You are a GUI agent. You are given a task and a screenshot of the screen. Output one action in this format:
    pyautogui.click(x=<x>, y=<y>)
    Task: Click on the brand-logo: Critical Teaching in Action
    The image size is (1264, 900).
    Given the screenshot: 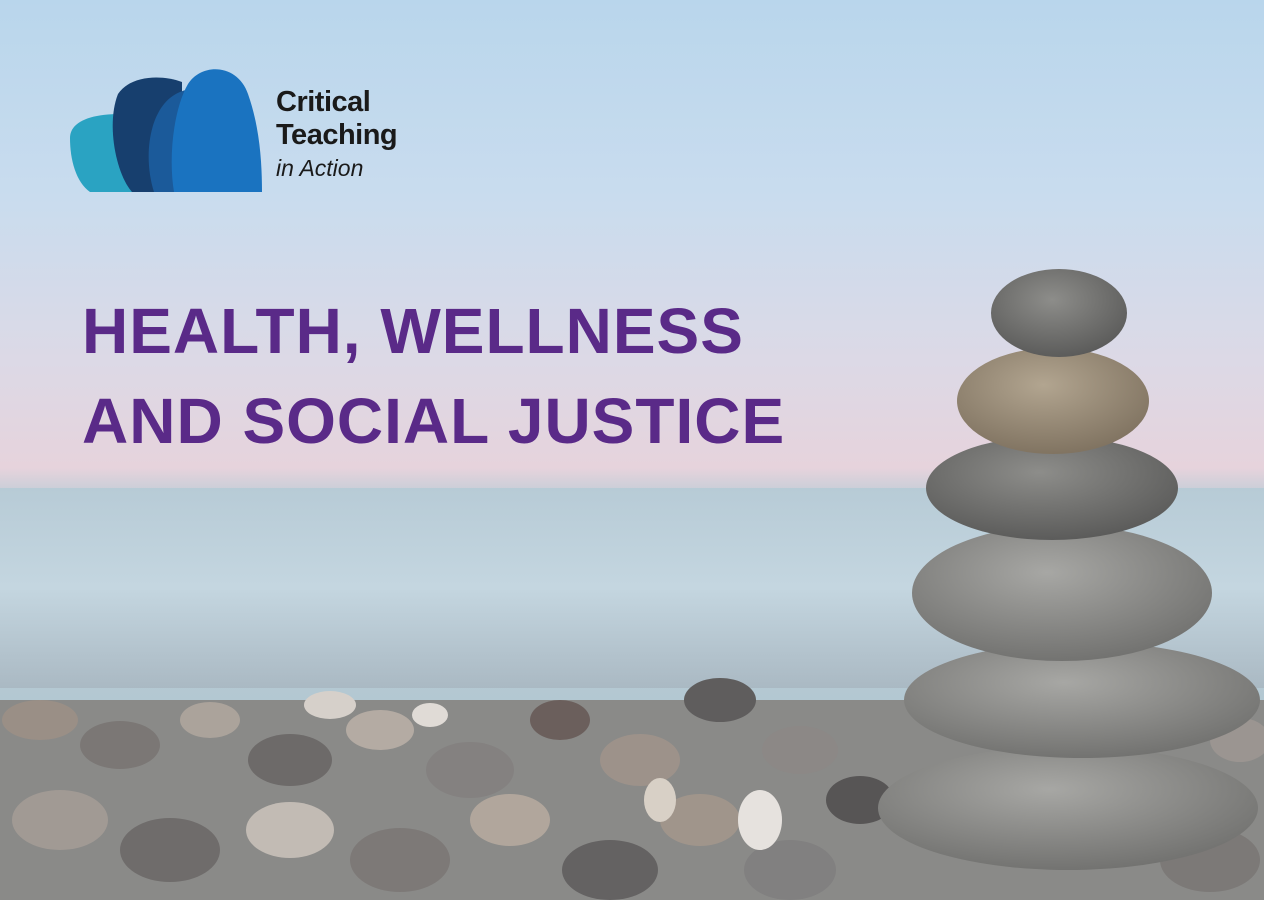 What is the action you would take?
    pyautogui.click(x=250, y=130)
    